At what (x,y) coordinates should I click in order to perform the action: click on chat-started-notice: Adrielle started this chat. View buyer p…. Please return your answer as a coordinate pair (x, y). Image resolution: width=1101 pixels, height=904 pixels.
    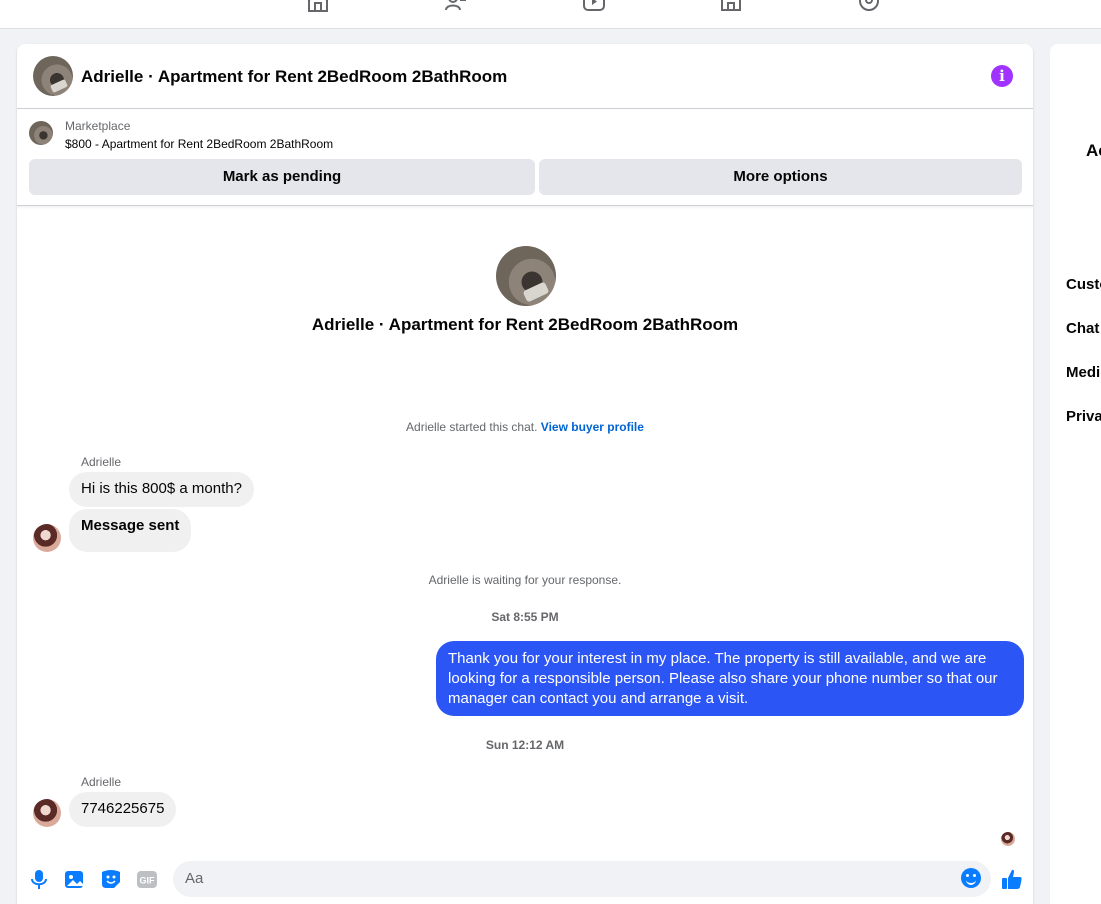
    Looking at the image, I should click on (525, 427).